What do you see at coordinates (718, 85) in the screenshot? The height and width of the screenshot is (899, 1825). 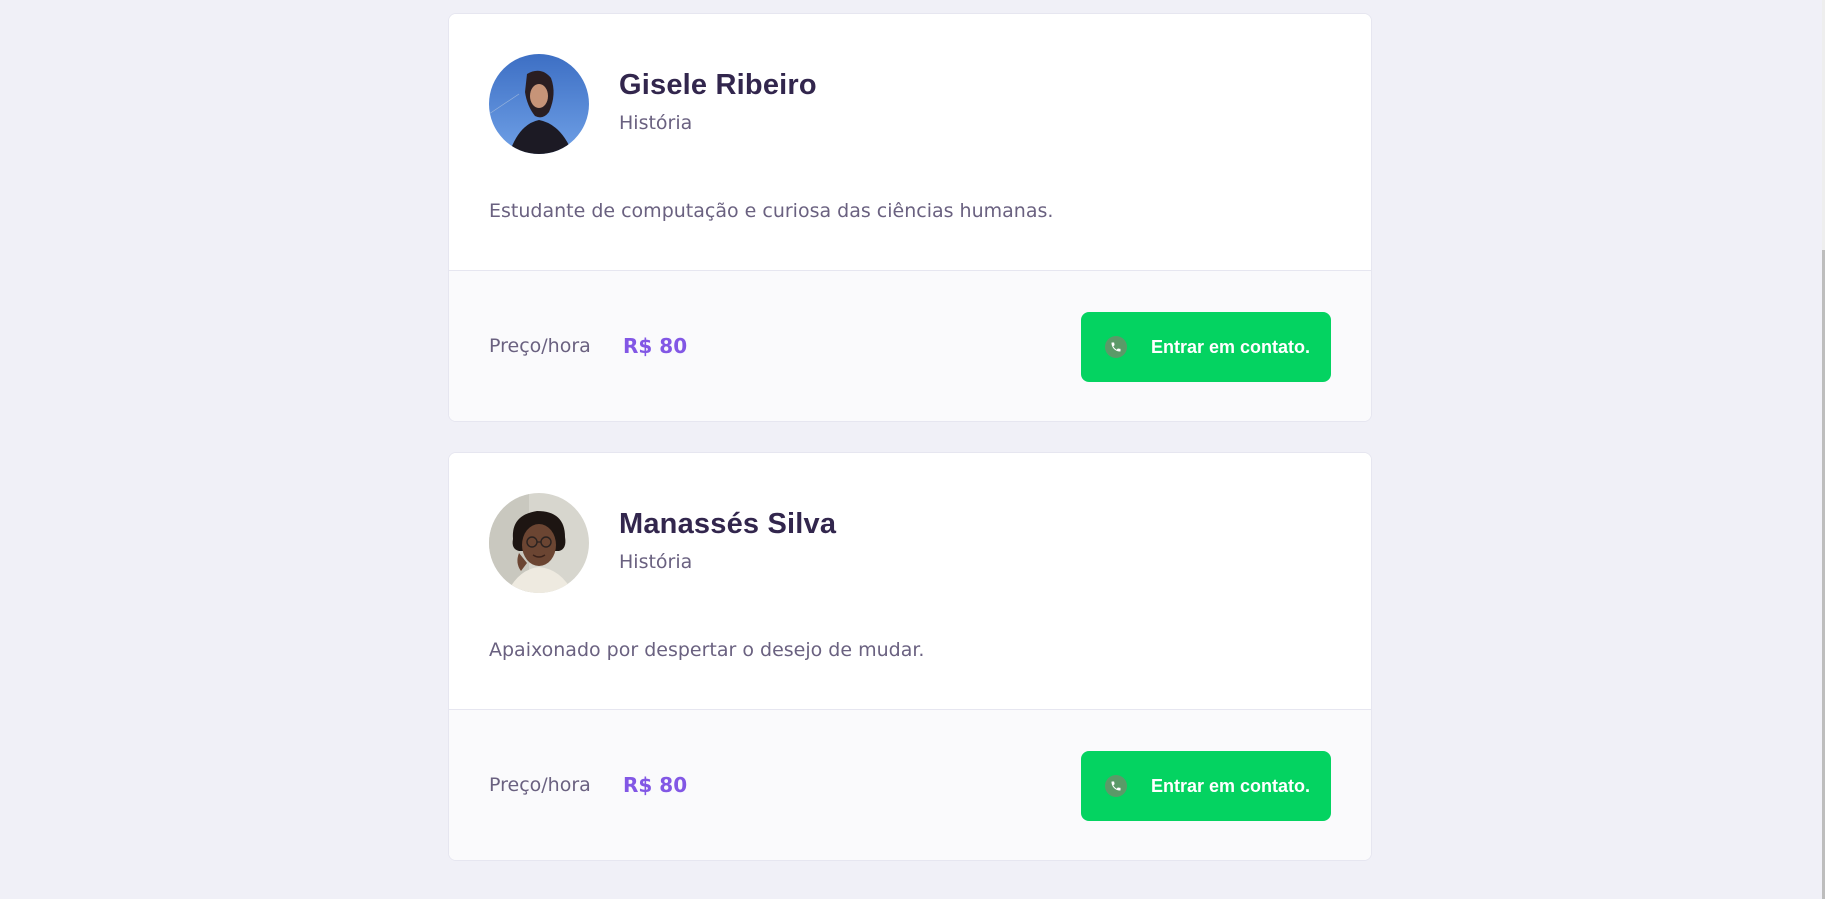 I see `teacher-name: Gisele Ribeiro` at bounding box center [718, 85].